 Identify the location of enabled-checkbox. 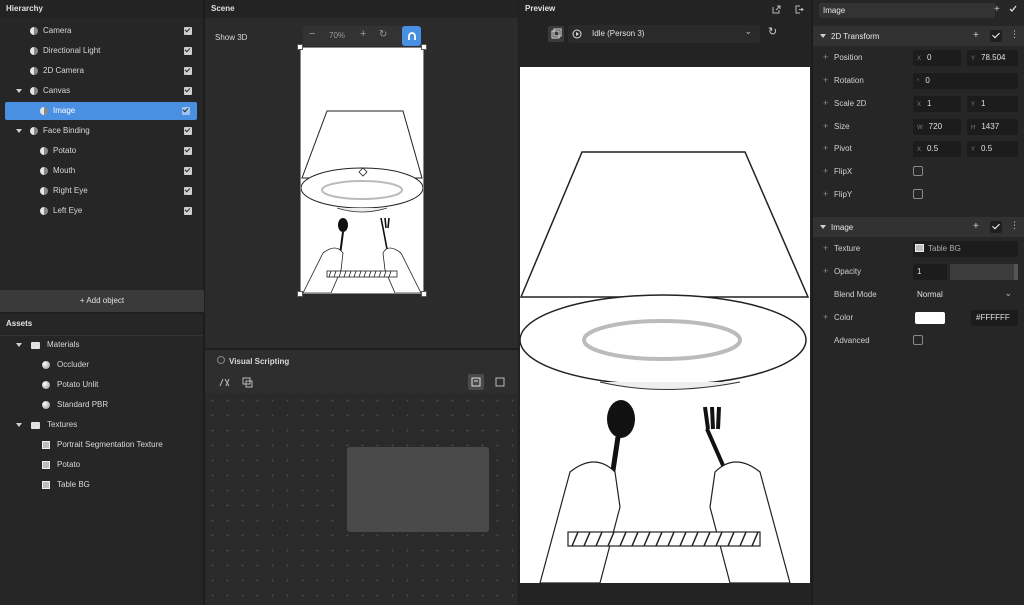
(1013, 9).